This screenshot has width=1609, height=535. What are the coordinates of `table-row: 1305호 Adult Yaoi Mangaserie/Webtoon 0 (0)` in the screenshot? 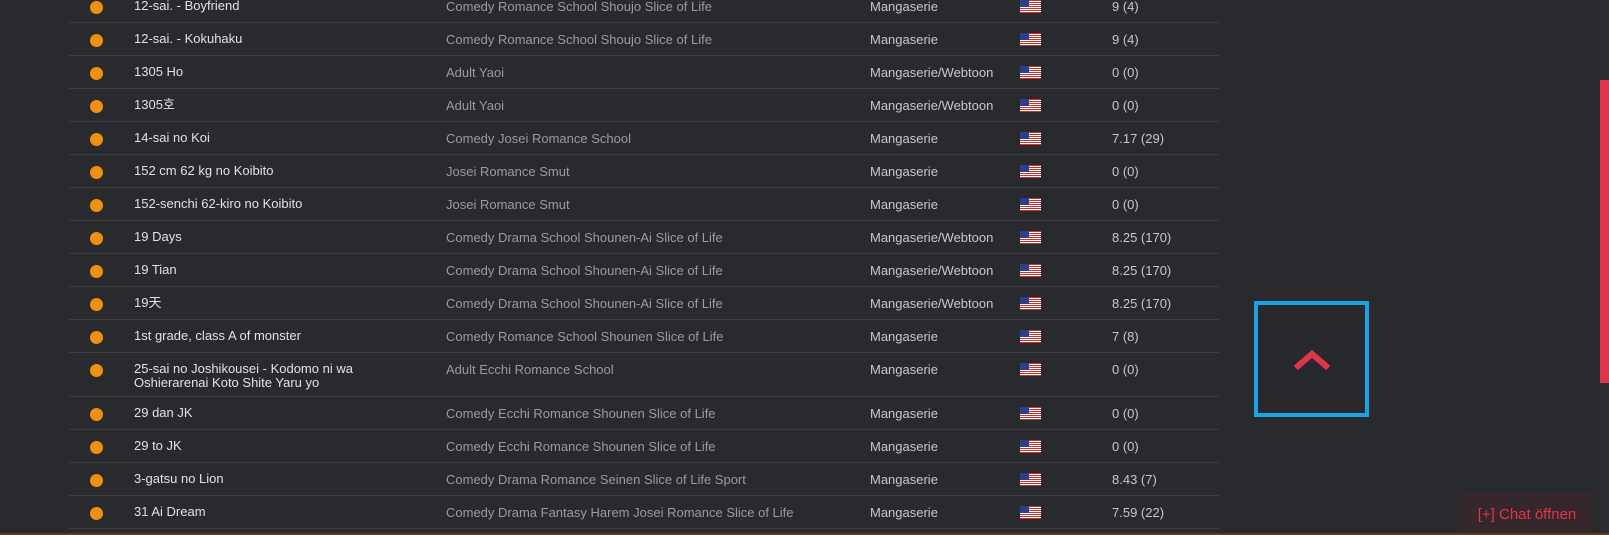 It's located at (644, 105).